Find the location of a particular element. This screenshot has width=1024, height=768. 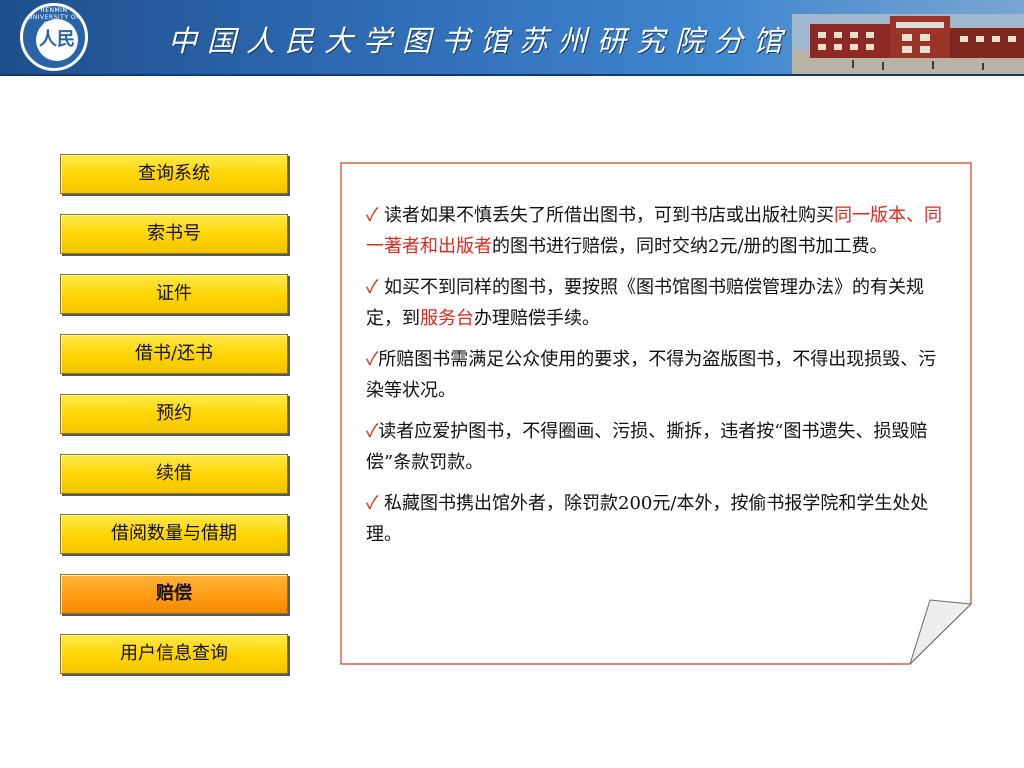

menu-item-call-number: 索书号 is located at coordinates (174, 234).